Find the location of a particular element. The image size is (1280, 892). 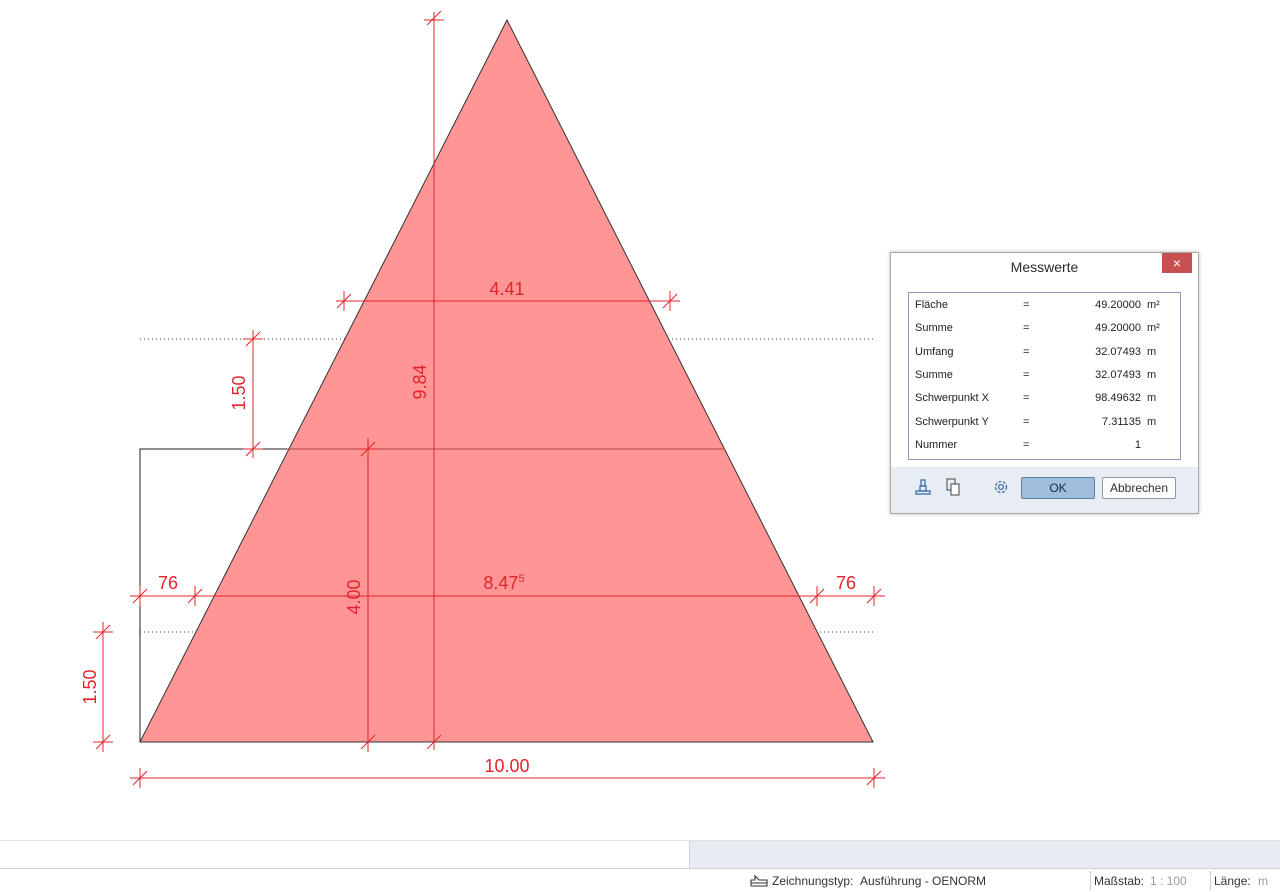

row-label: Schwerpunkt X is located at coordinates (952, 398).